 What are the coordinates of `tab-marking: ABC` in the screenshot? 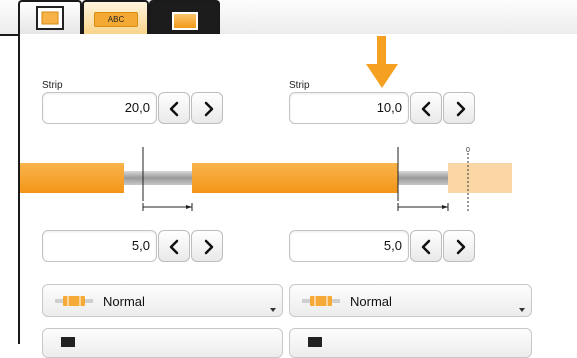 It's located at (115, 17).